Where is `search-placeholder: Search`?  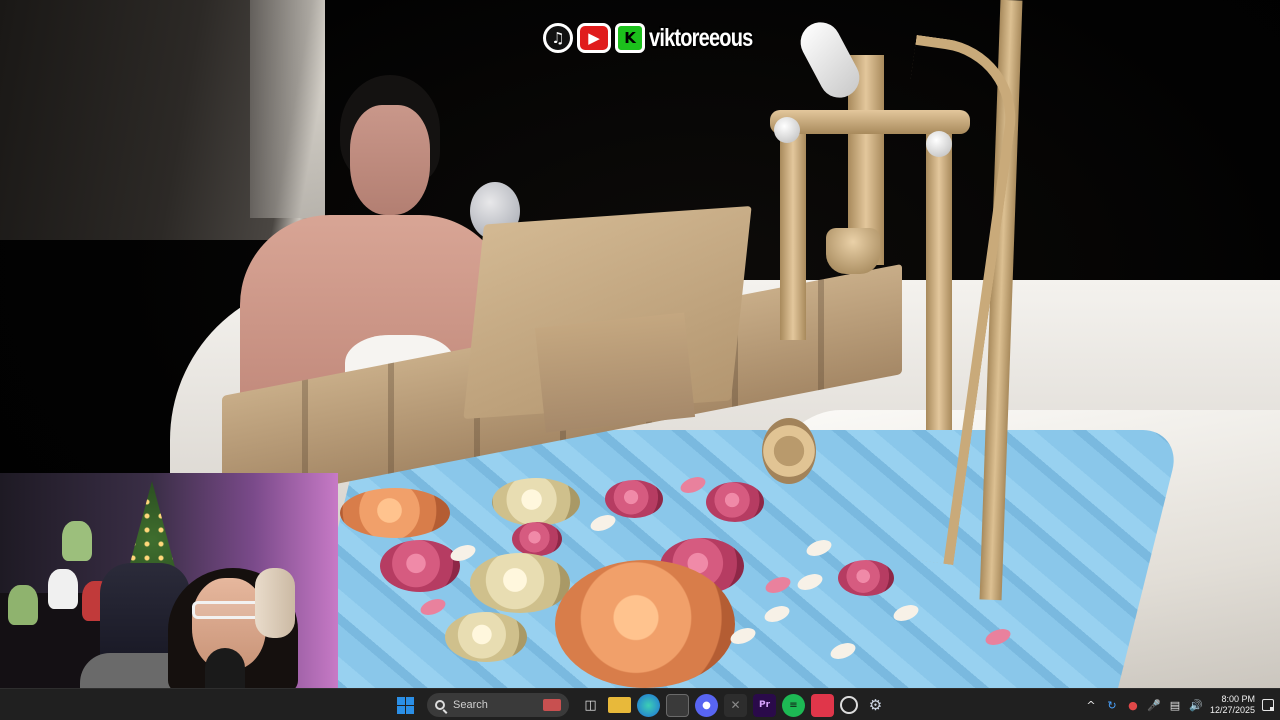
search-placeholder: Search is located at coordinates (470, 705).